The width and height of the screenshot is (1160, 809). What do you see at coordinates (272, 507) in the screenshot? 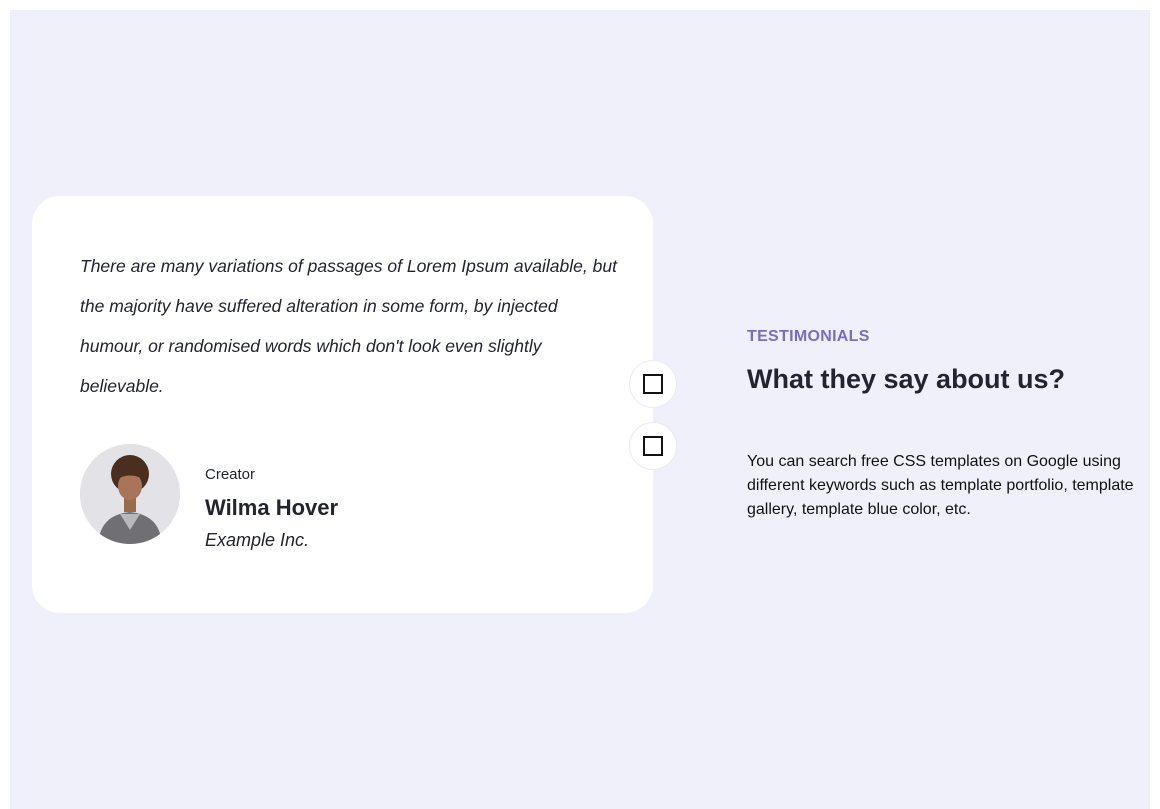
I see `author-name: Wilma Hover` at bounding box center [272, 507].